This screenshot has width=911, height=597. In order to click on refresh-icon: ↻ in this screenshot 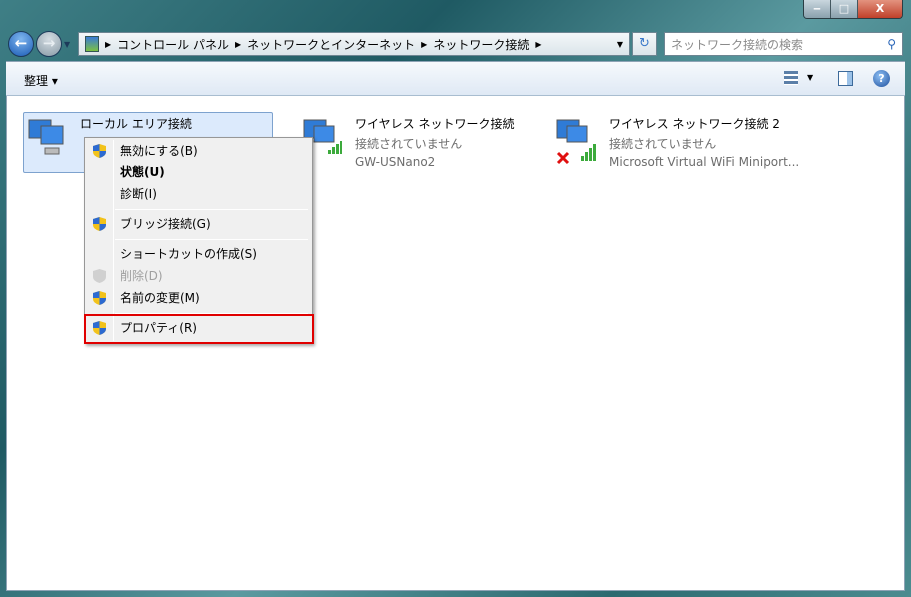, I will do `click(644, 43)`.